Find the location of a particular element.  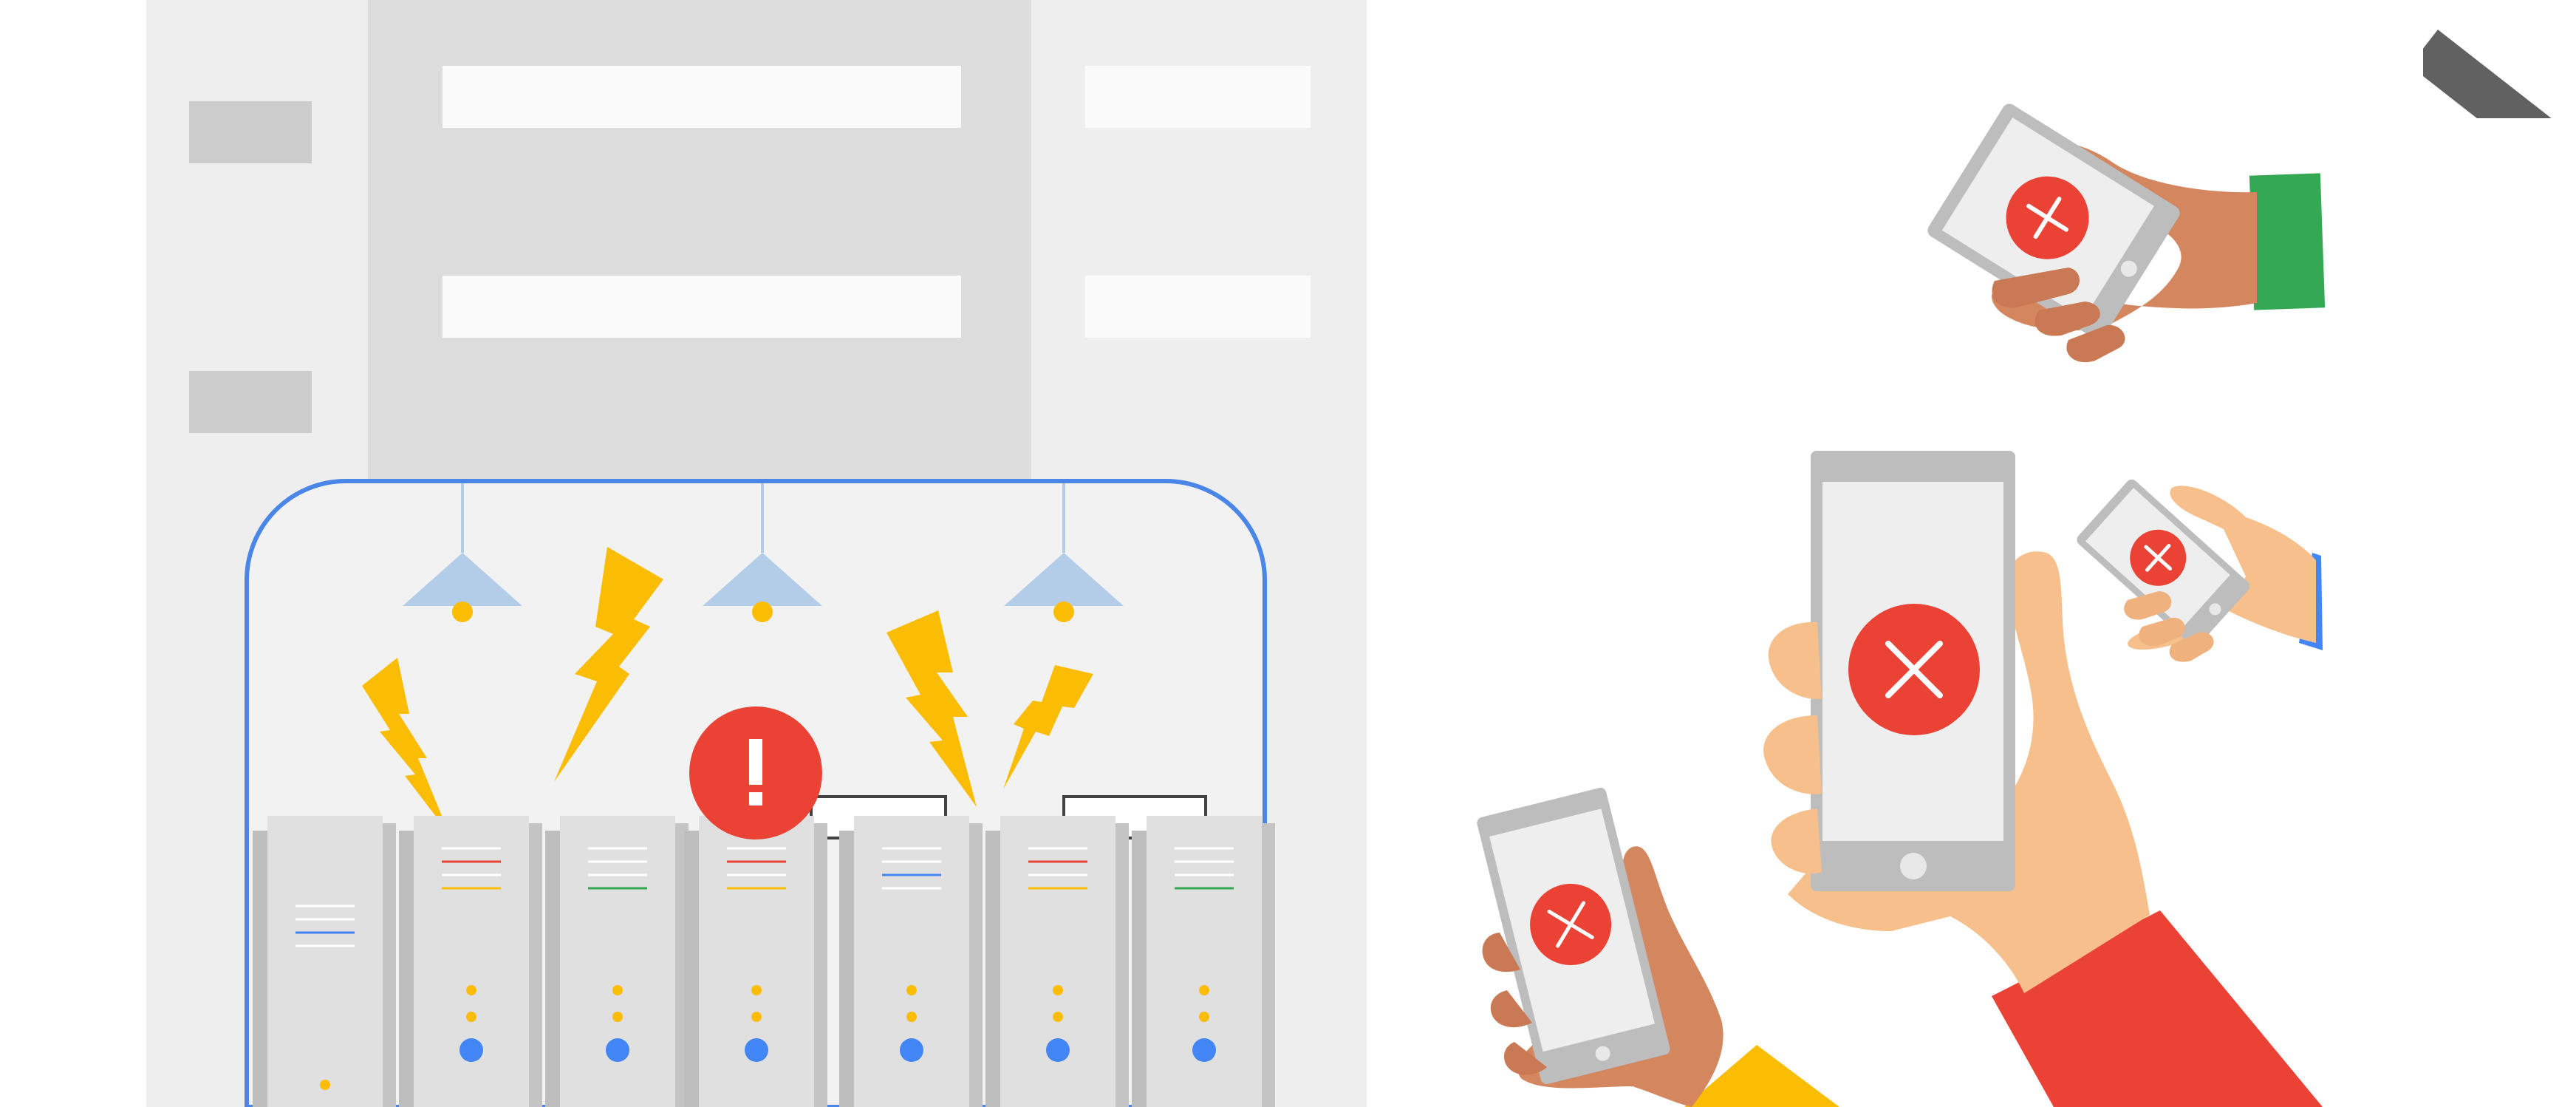

server-racks is located at coordinates (764, 961).